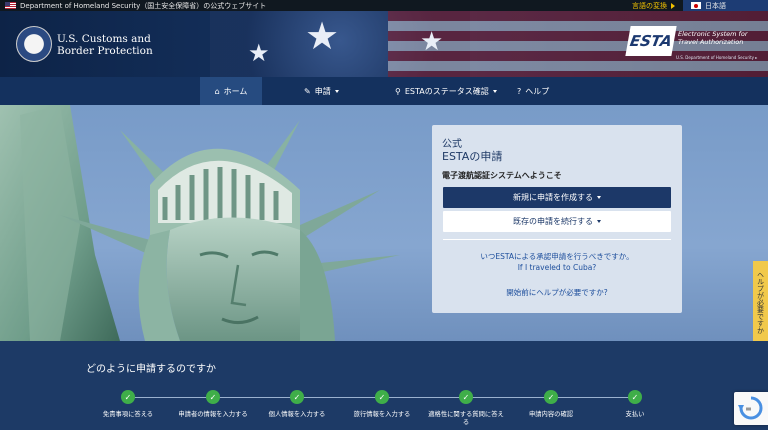  What do you see at coordinates (104, 39) in the screenshot?
I see `agency-name-line1: U.S. Customs and` at bounding box center [104, 39].